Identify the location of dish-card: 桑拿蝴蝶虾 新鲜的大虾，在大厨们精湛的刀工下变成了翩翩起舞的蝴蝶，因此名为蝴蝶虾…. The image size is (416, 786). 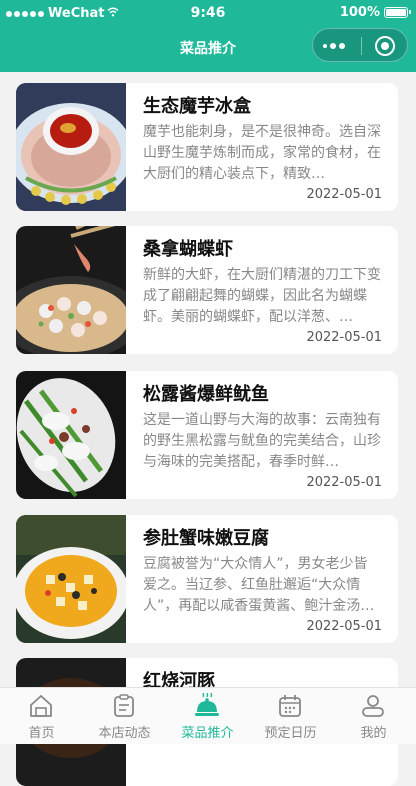
(207, 290).